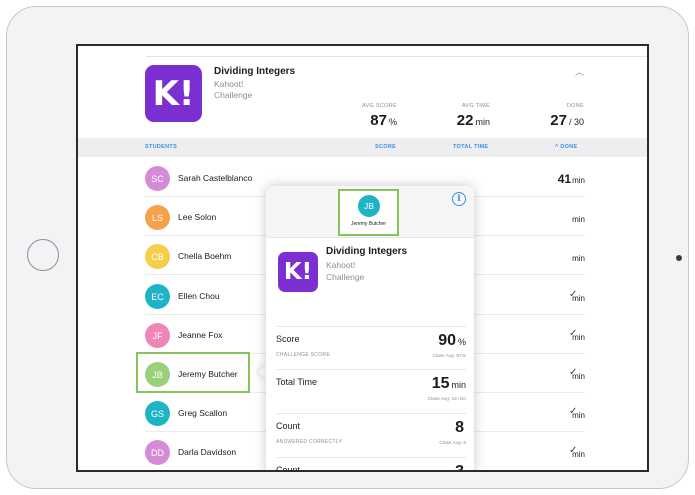 The image size is (695, 495). I want to click on avg-time-label: AVG TIME, so click(475, 106).